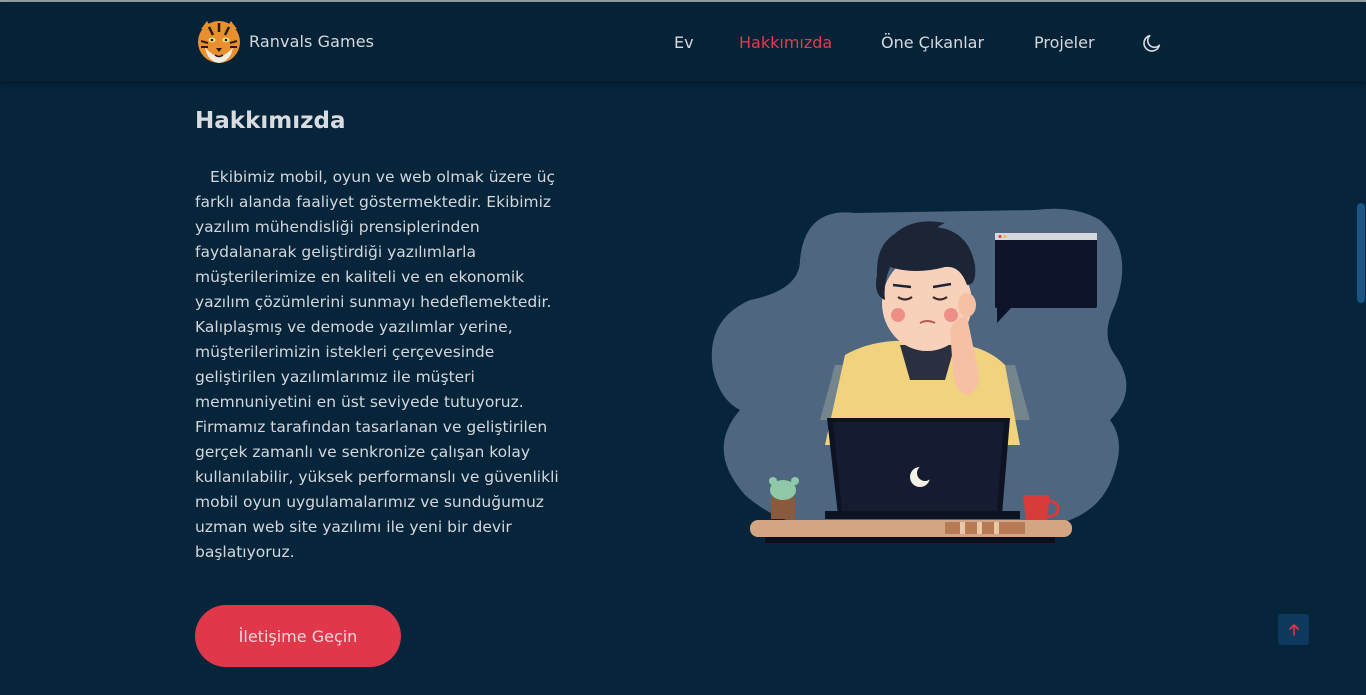 This screenshot has height=695, width=1366. Describe the element at coordinates (1064, 42) in the screenshot. I see `nav-link-projects: Projeler` at that location.